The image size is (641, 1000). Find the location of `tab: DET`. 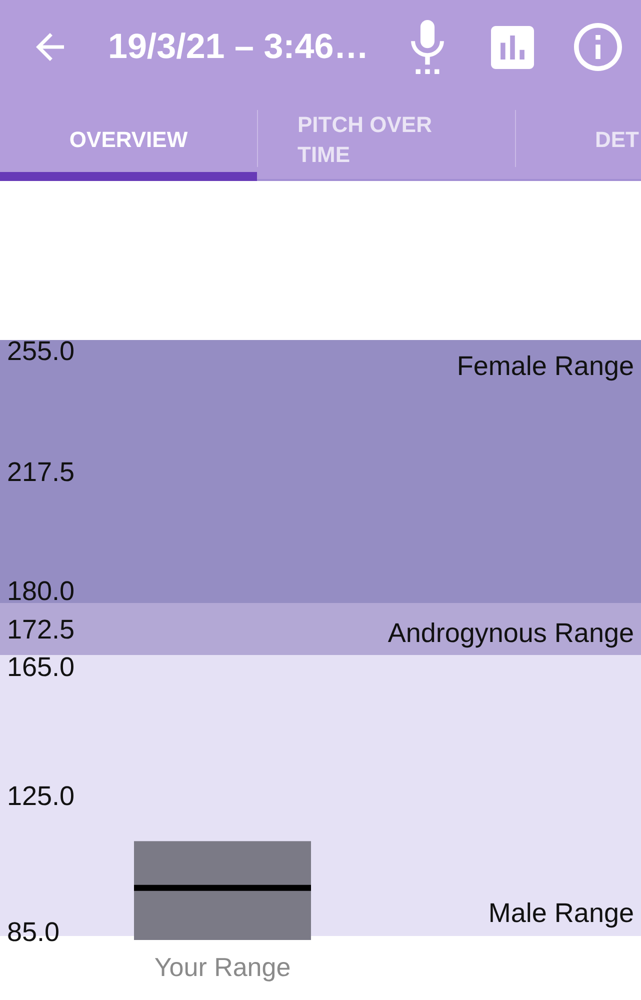

tab: DET is located at coordinates (578, 144).